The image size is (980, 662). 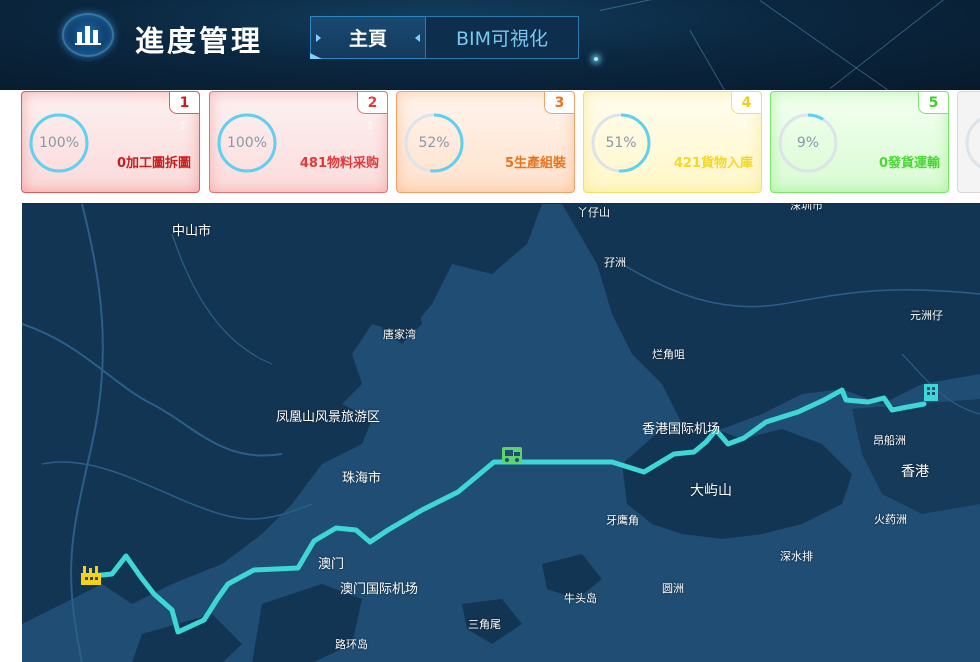 What do you see at coordinates (316, 56) in the screenshot?
I see `tab-corner-decoration` at bounding box center [316, 56].